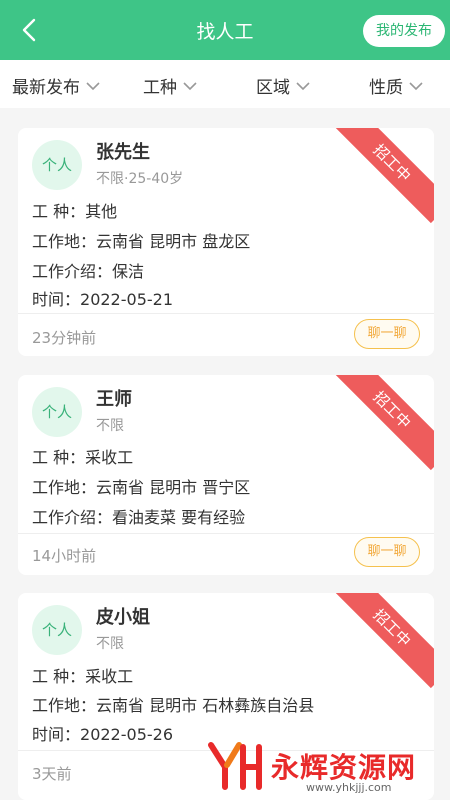 The width and height of the screenshot is (450, 800). What do you see at coordinates (235, 766) in the screenshot?
I see `yh-logo-icon` at bounding box center [235, 766].